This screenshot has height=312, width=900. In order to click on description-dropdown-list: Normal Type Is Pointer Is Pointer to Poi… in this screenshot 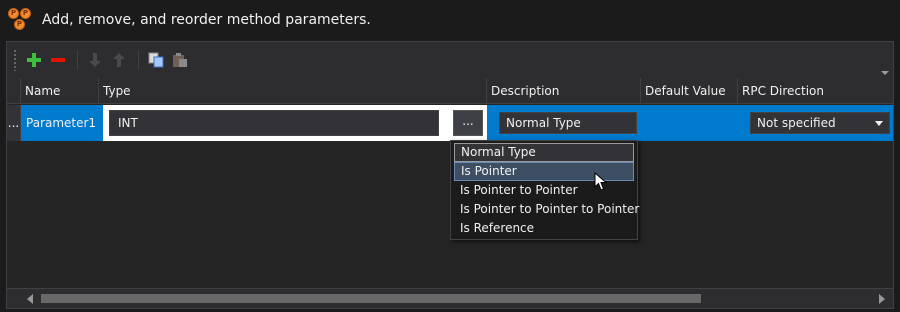, I will do `click(544, 190)`.